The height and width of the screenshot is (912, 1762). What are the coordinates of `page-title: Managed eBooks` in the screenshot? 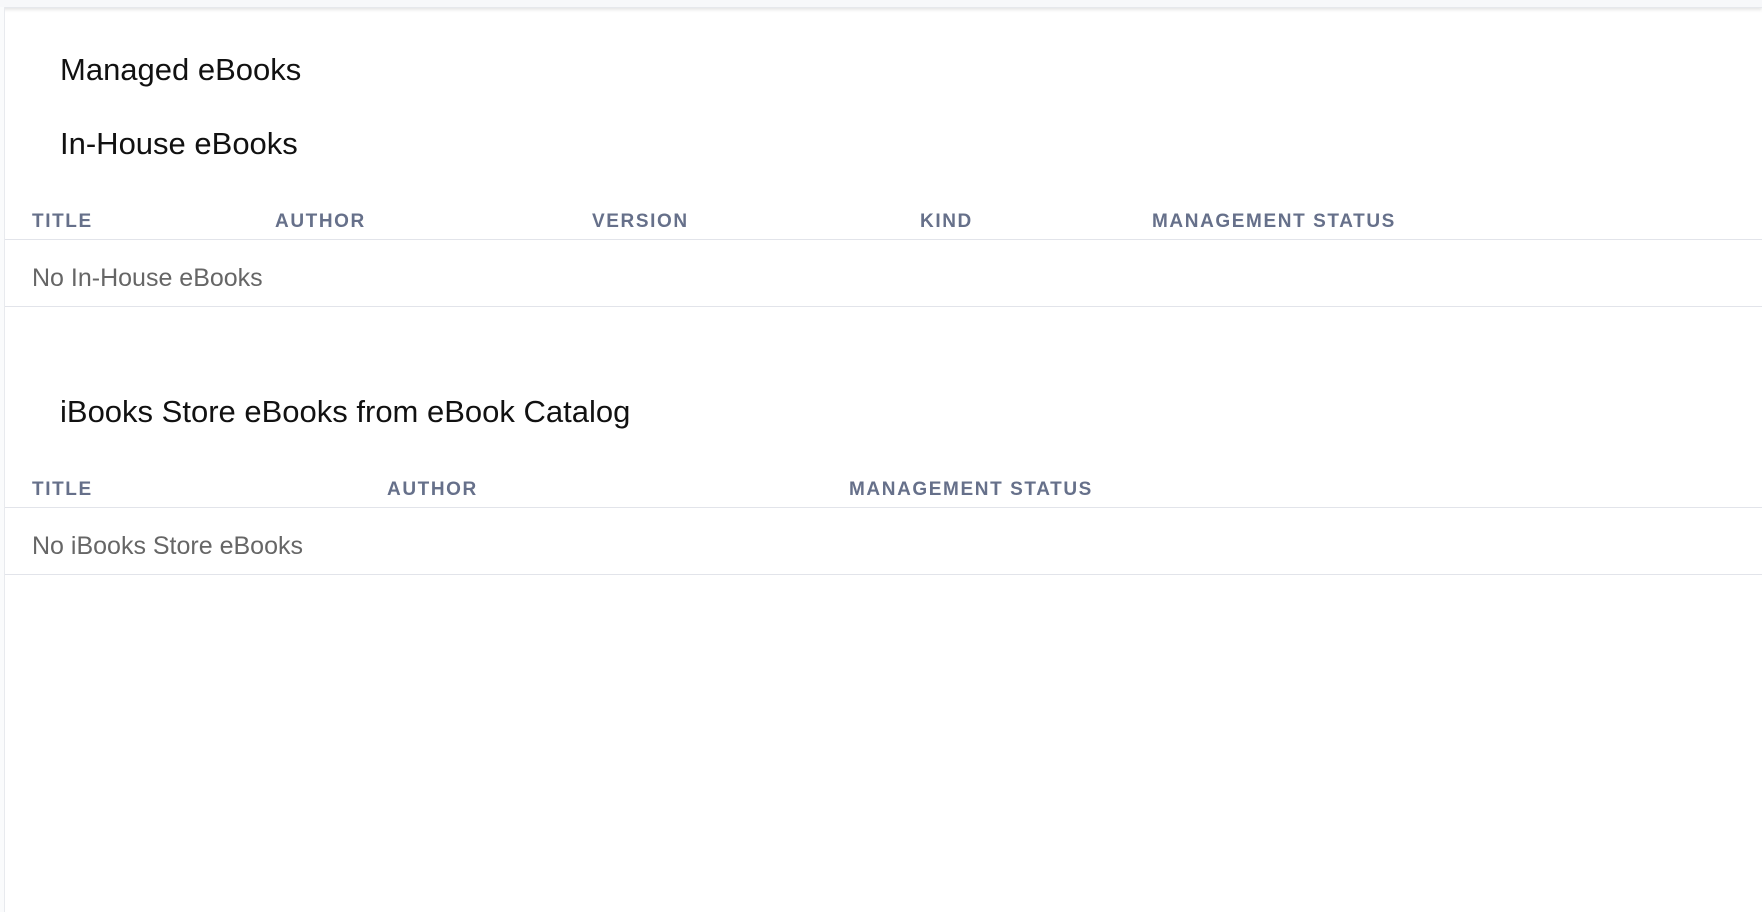 It's located at (181, 69).